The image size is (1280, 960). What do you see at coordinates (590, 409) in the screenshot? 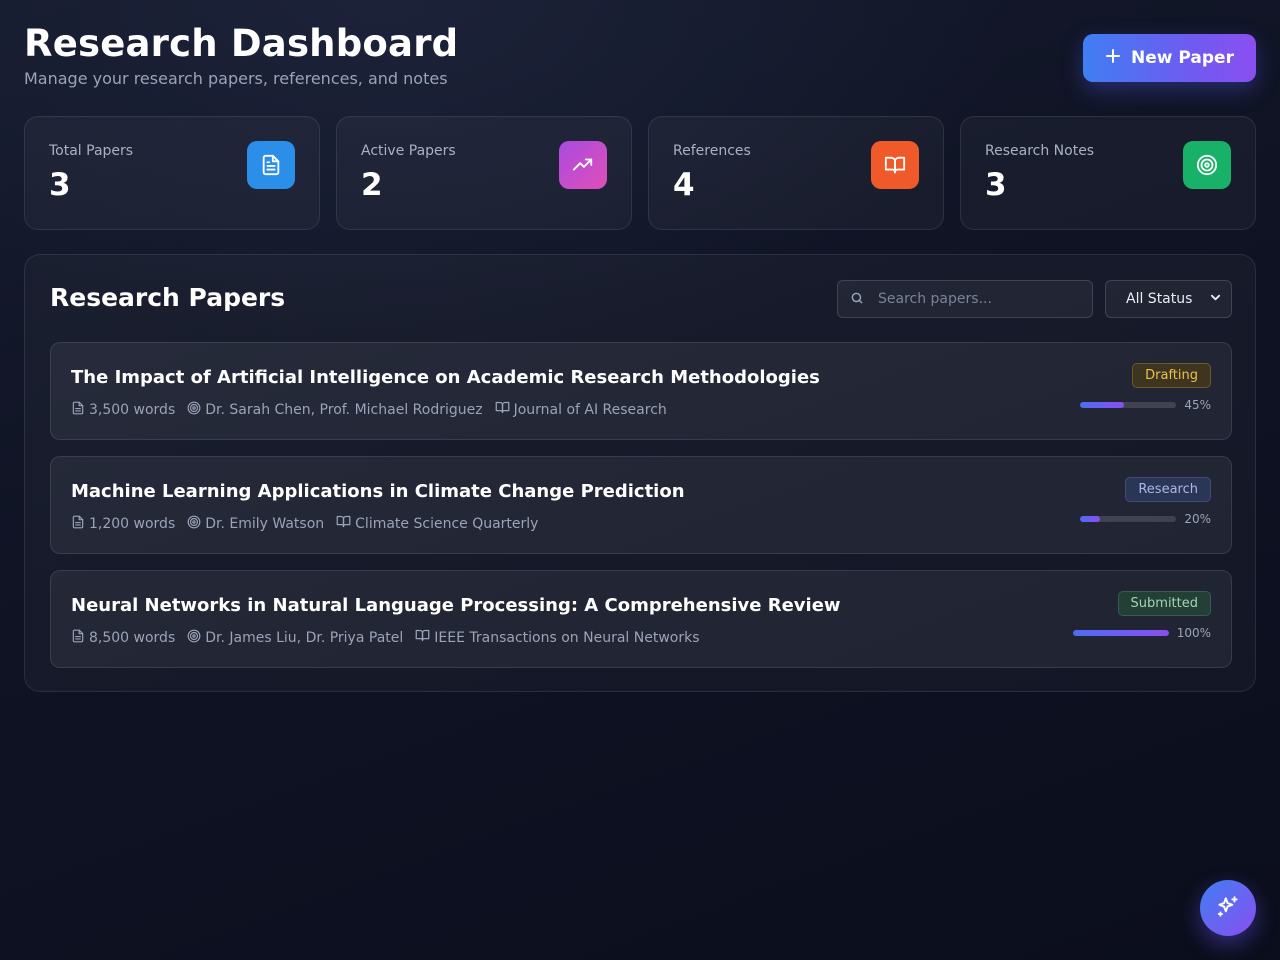
I see `journal-text: Journal of AI Research` at bounding box center [590, 409].